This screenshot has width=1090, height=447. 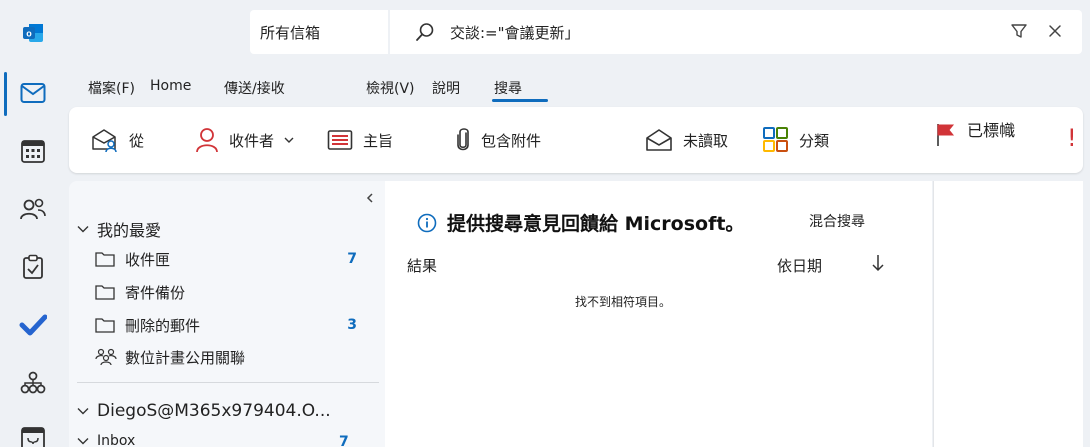 What do you see at coordinates (706, 140) in the screenshot?
I see `unread-label: 未讀取` at bounding box center [706, 140].